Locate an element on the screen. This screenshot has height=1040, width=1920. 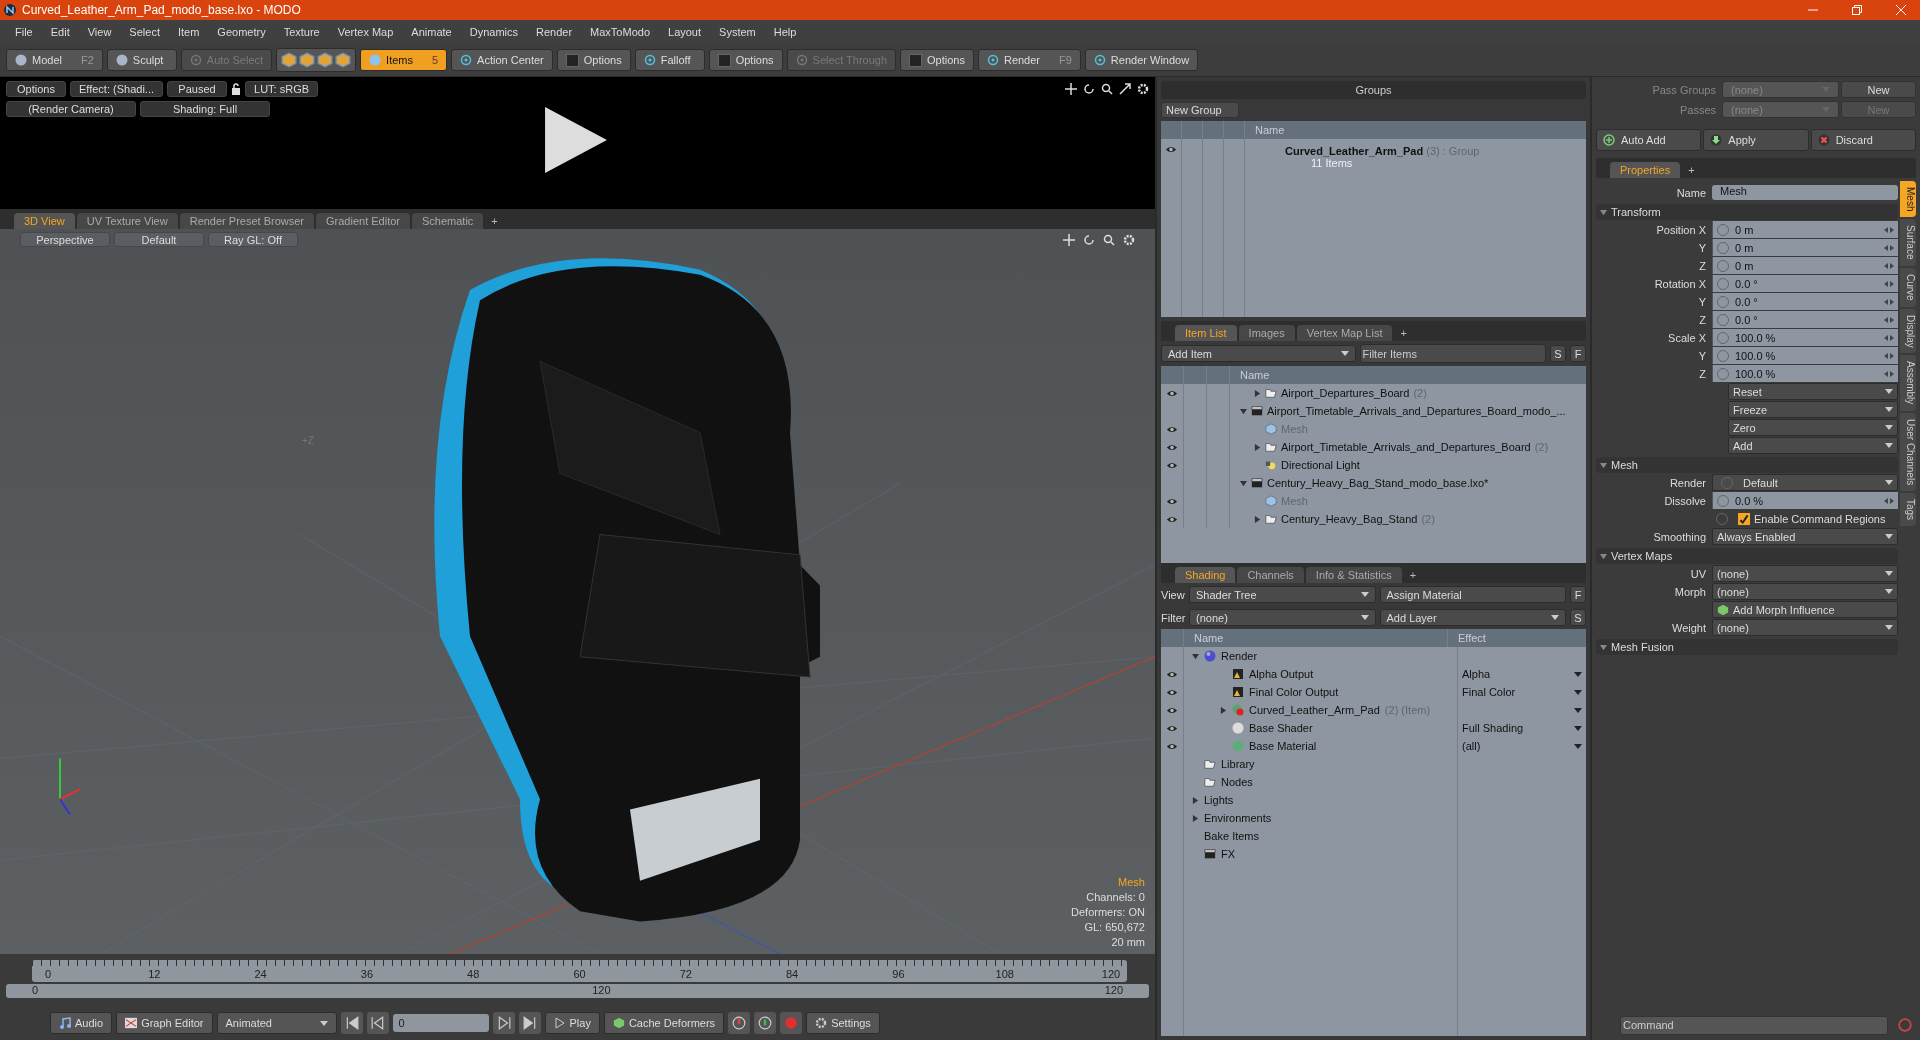
tab: Schematic is located at coordinates (448, 221).